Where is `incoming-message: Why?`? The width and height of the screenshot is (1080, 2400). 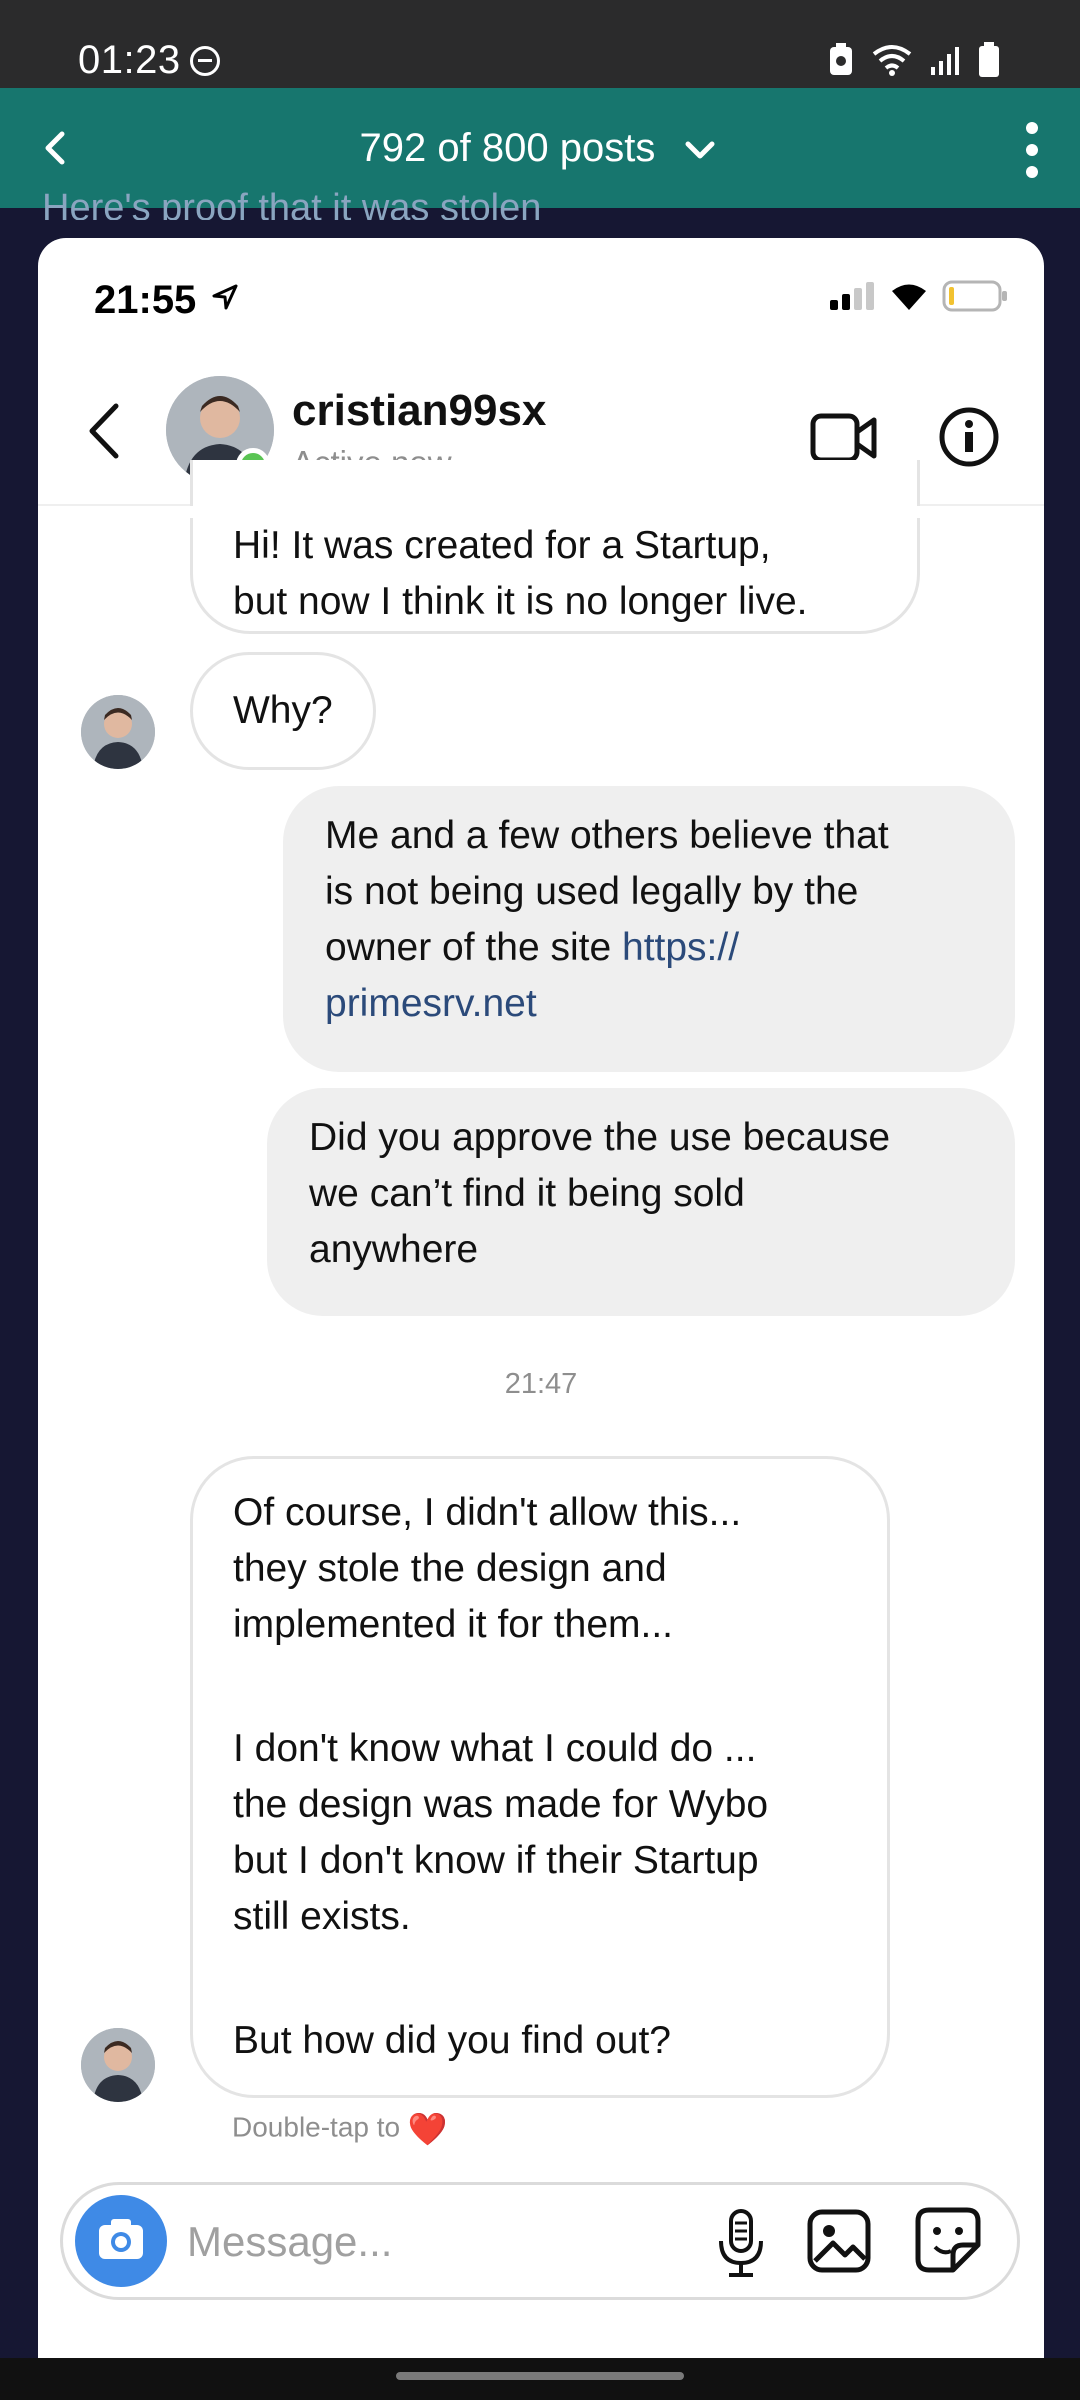 incoming-message: Why? is located at coordinates (283, 711).